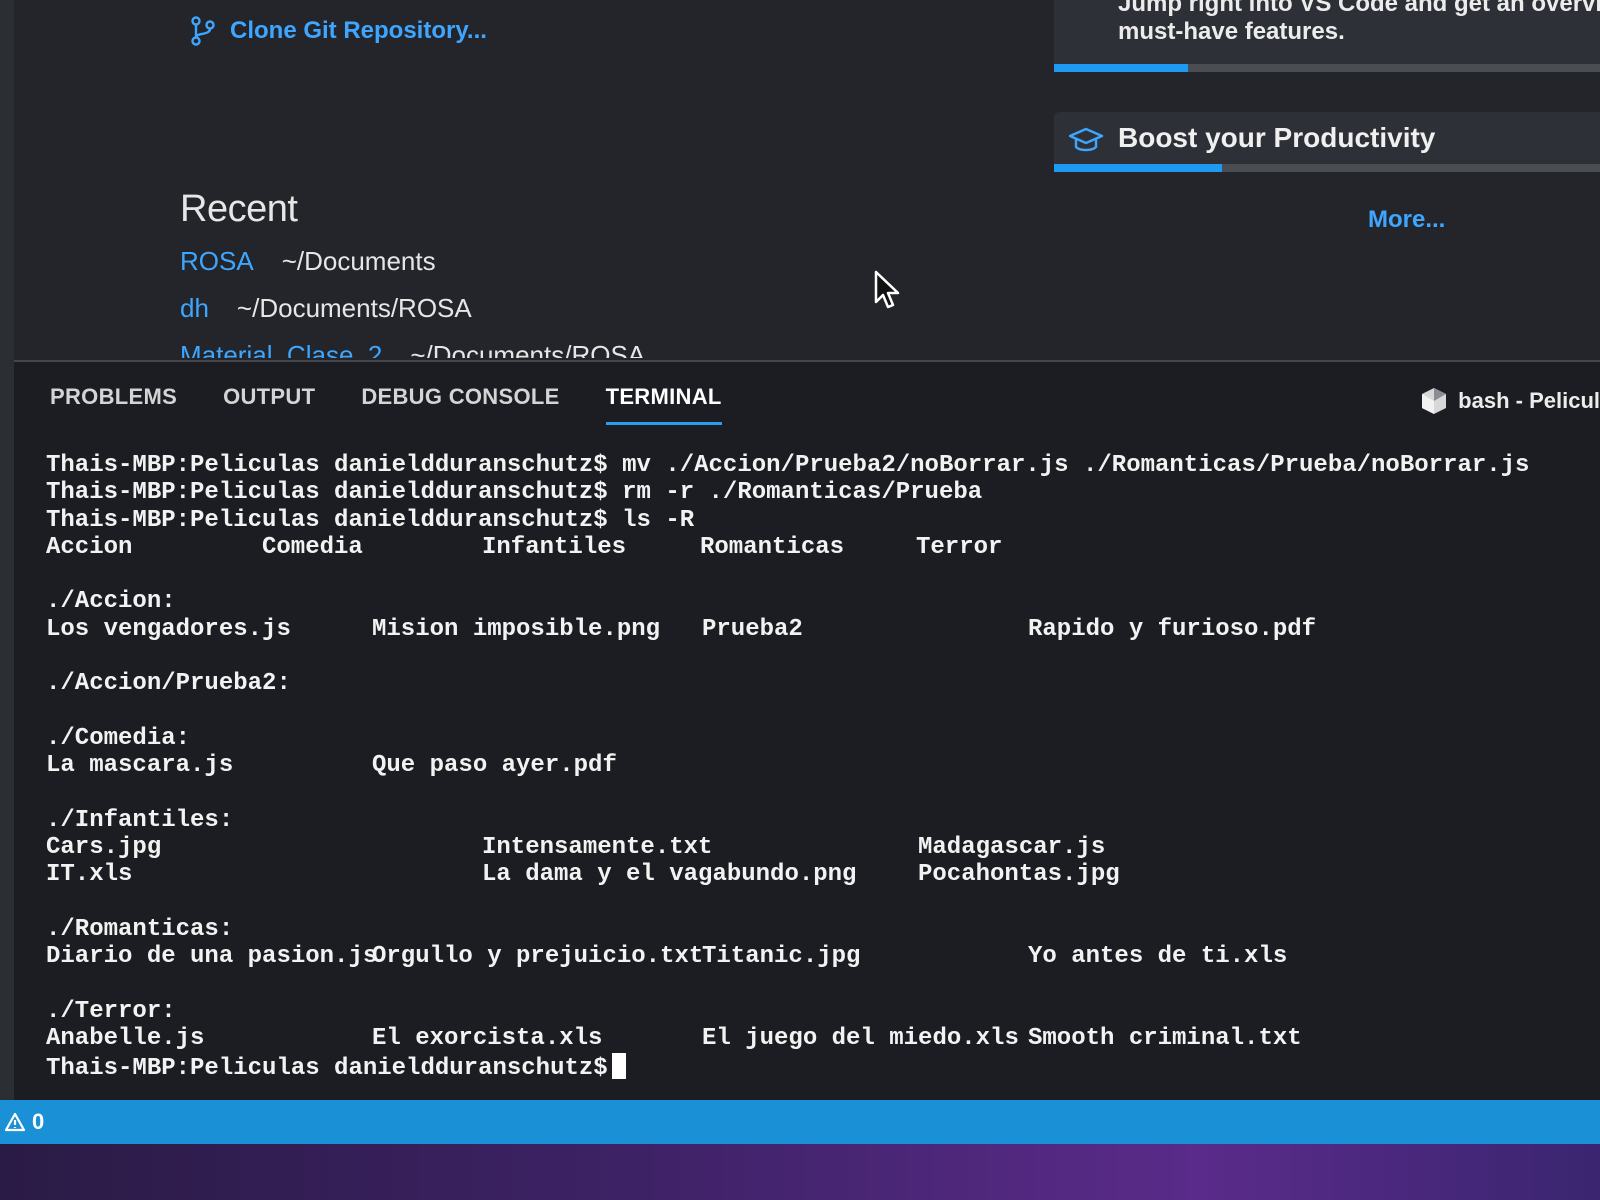  What do you see at coordinates (89, 875) in the screenshot?
I see `listing-entry: IT.xls` at bounding box center [89, 875].